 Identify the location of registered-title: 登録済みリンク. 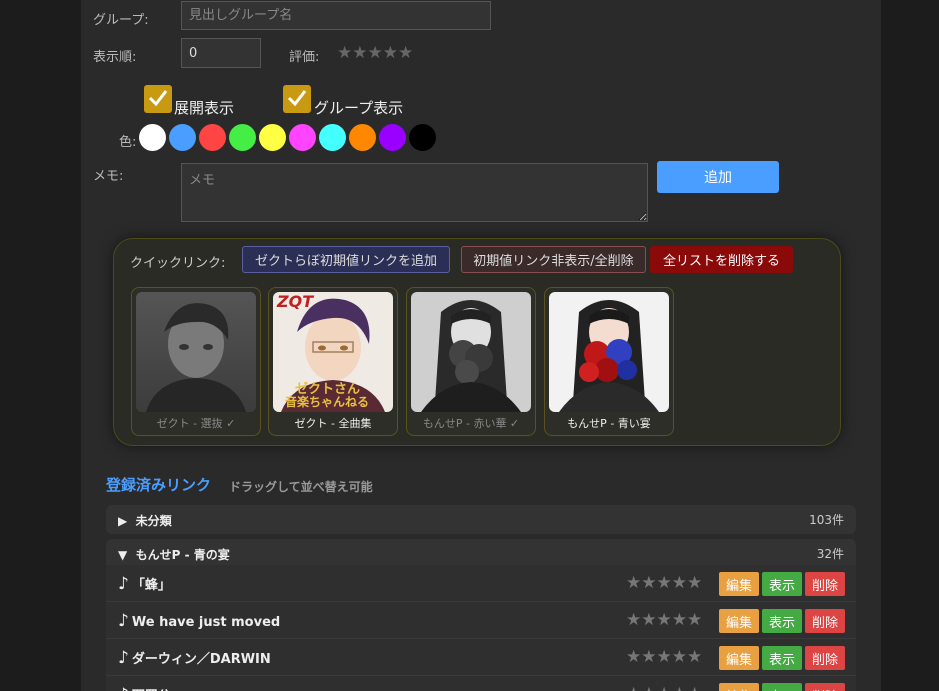
(159, 485).